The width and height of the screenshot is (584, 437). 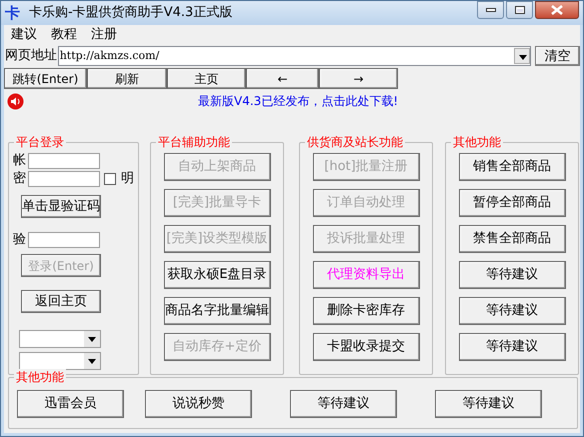 What do you see at coordinates (557, 56) in the screenshot?
I see `clear-button: 清空` at bounding box center [557, 56].